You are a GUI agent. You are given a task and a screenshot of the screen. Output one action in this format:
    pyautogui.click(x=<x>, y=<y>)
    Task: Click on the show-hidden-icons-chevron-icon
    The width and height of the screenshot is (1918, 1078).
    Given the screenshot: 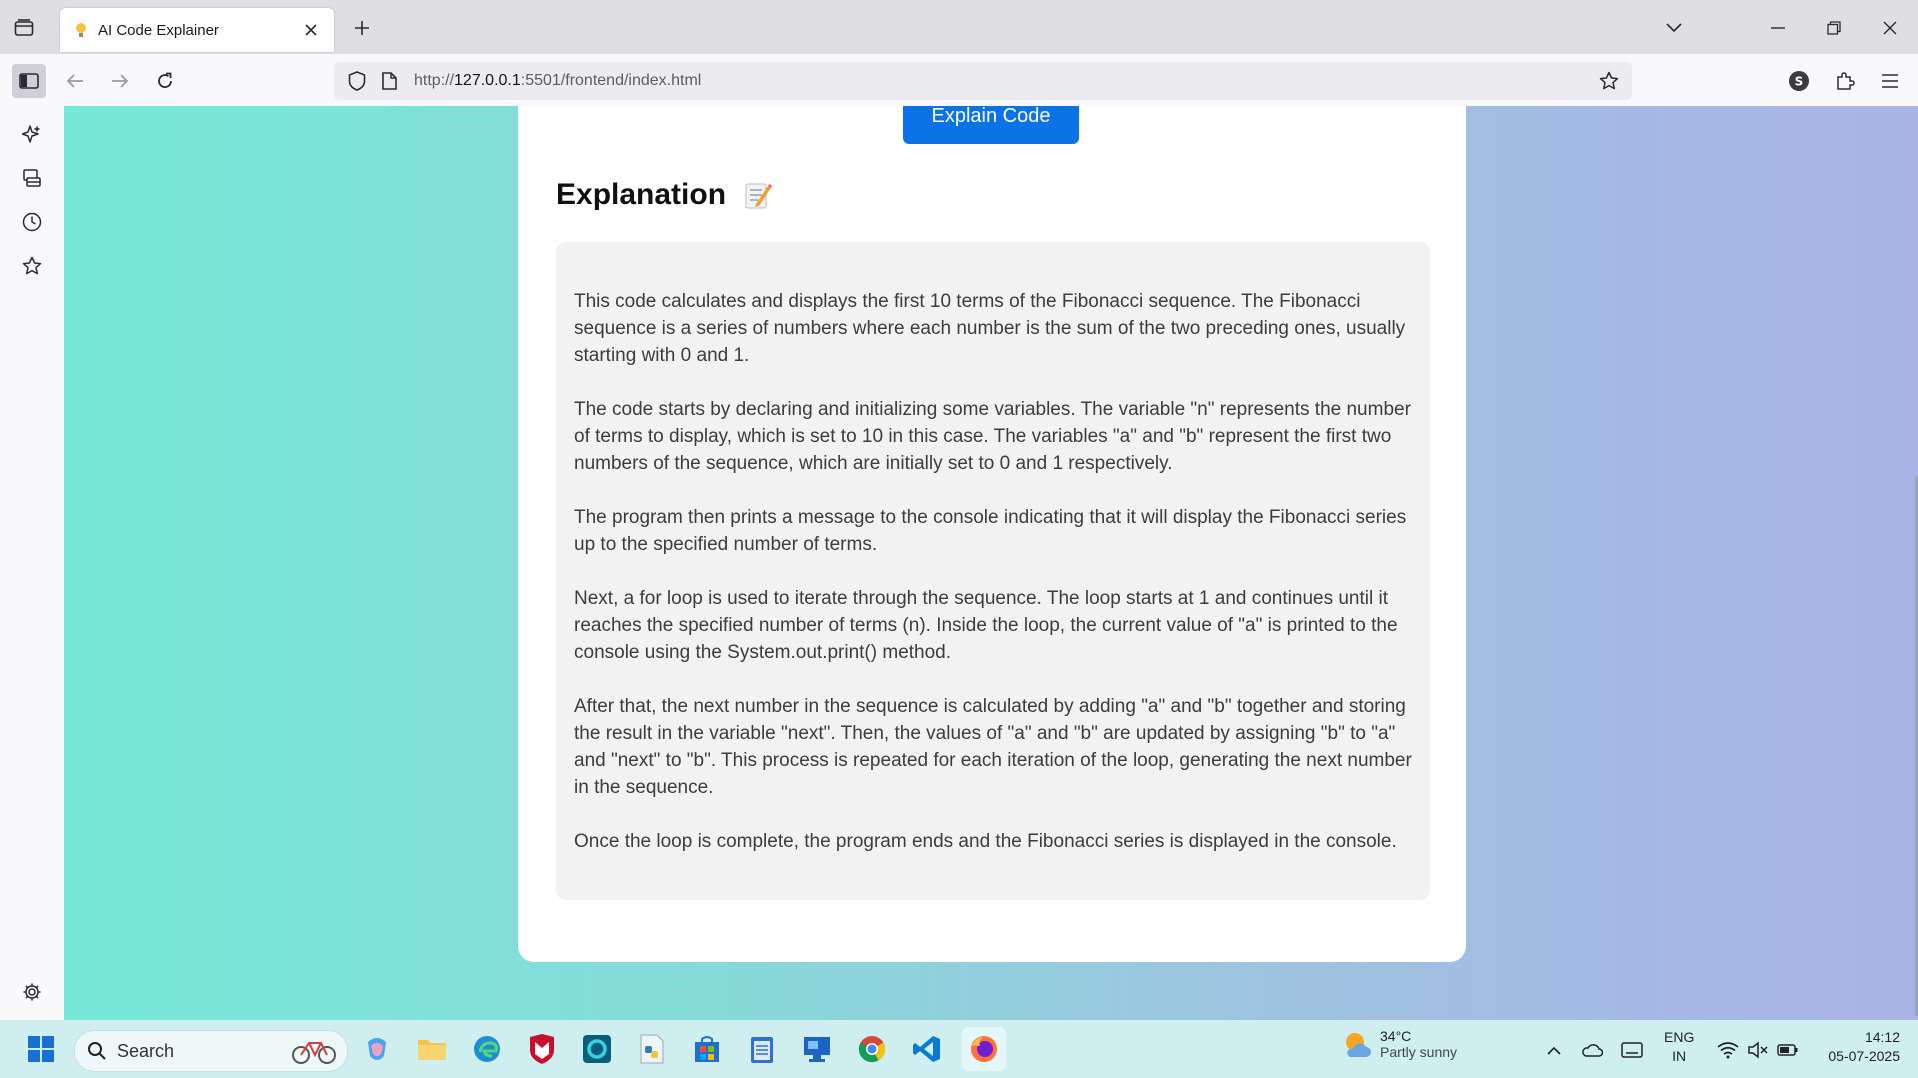 What is the action you would take?
    pyautogui.click(x=1554, y=1050)
    